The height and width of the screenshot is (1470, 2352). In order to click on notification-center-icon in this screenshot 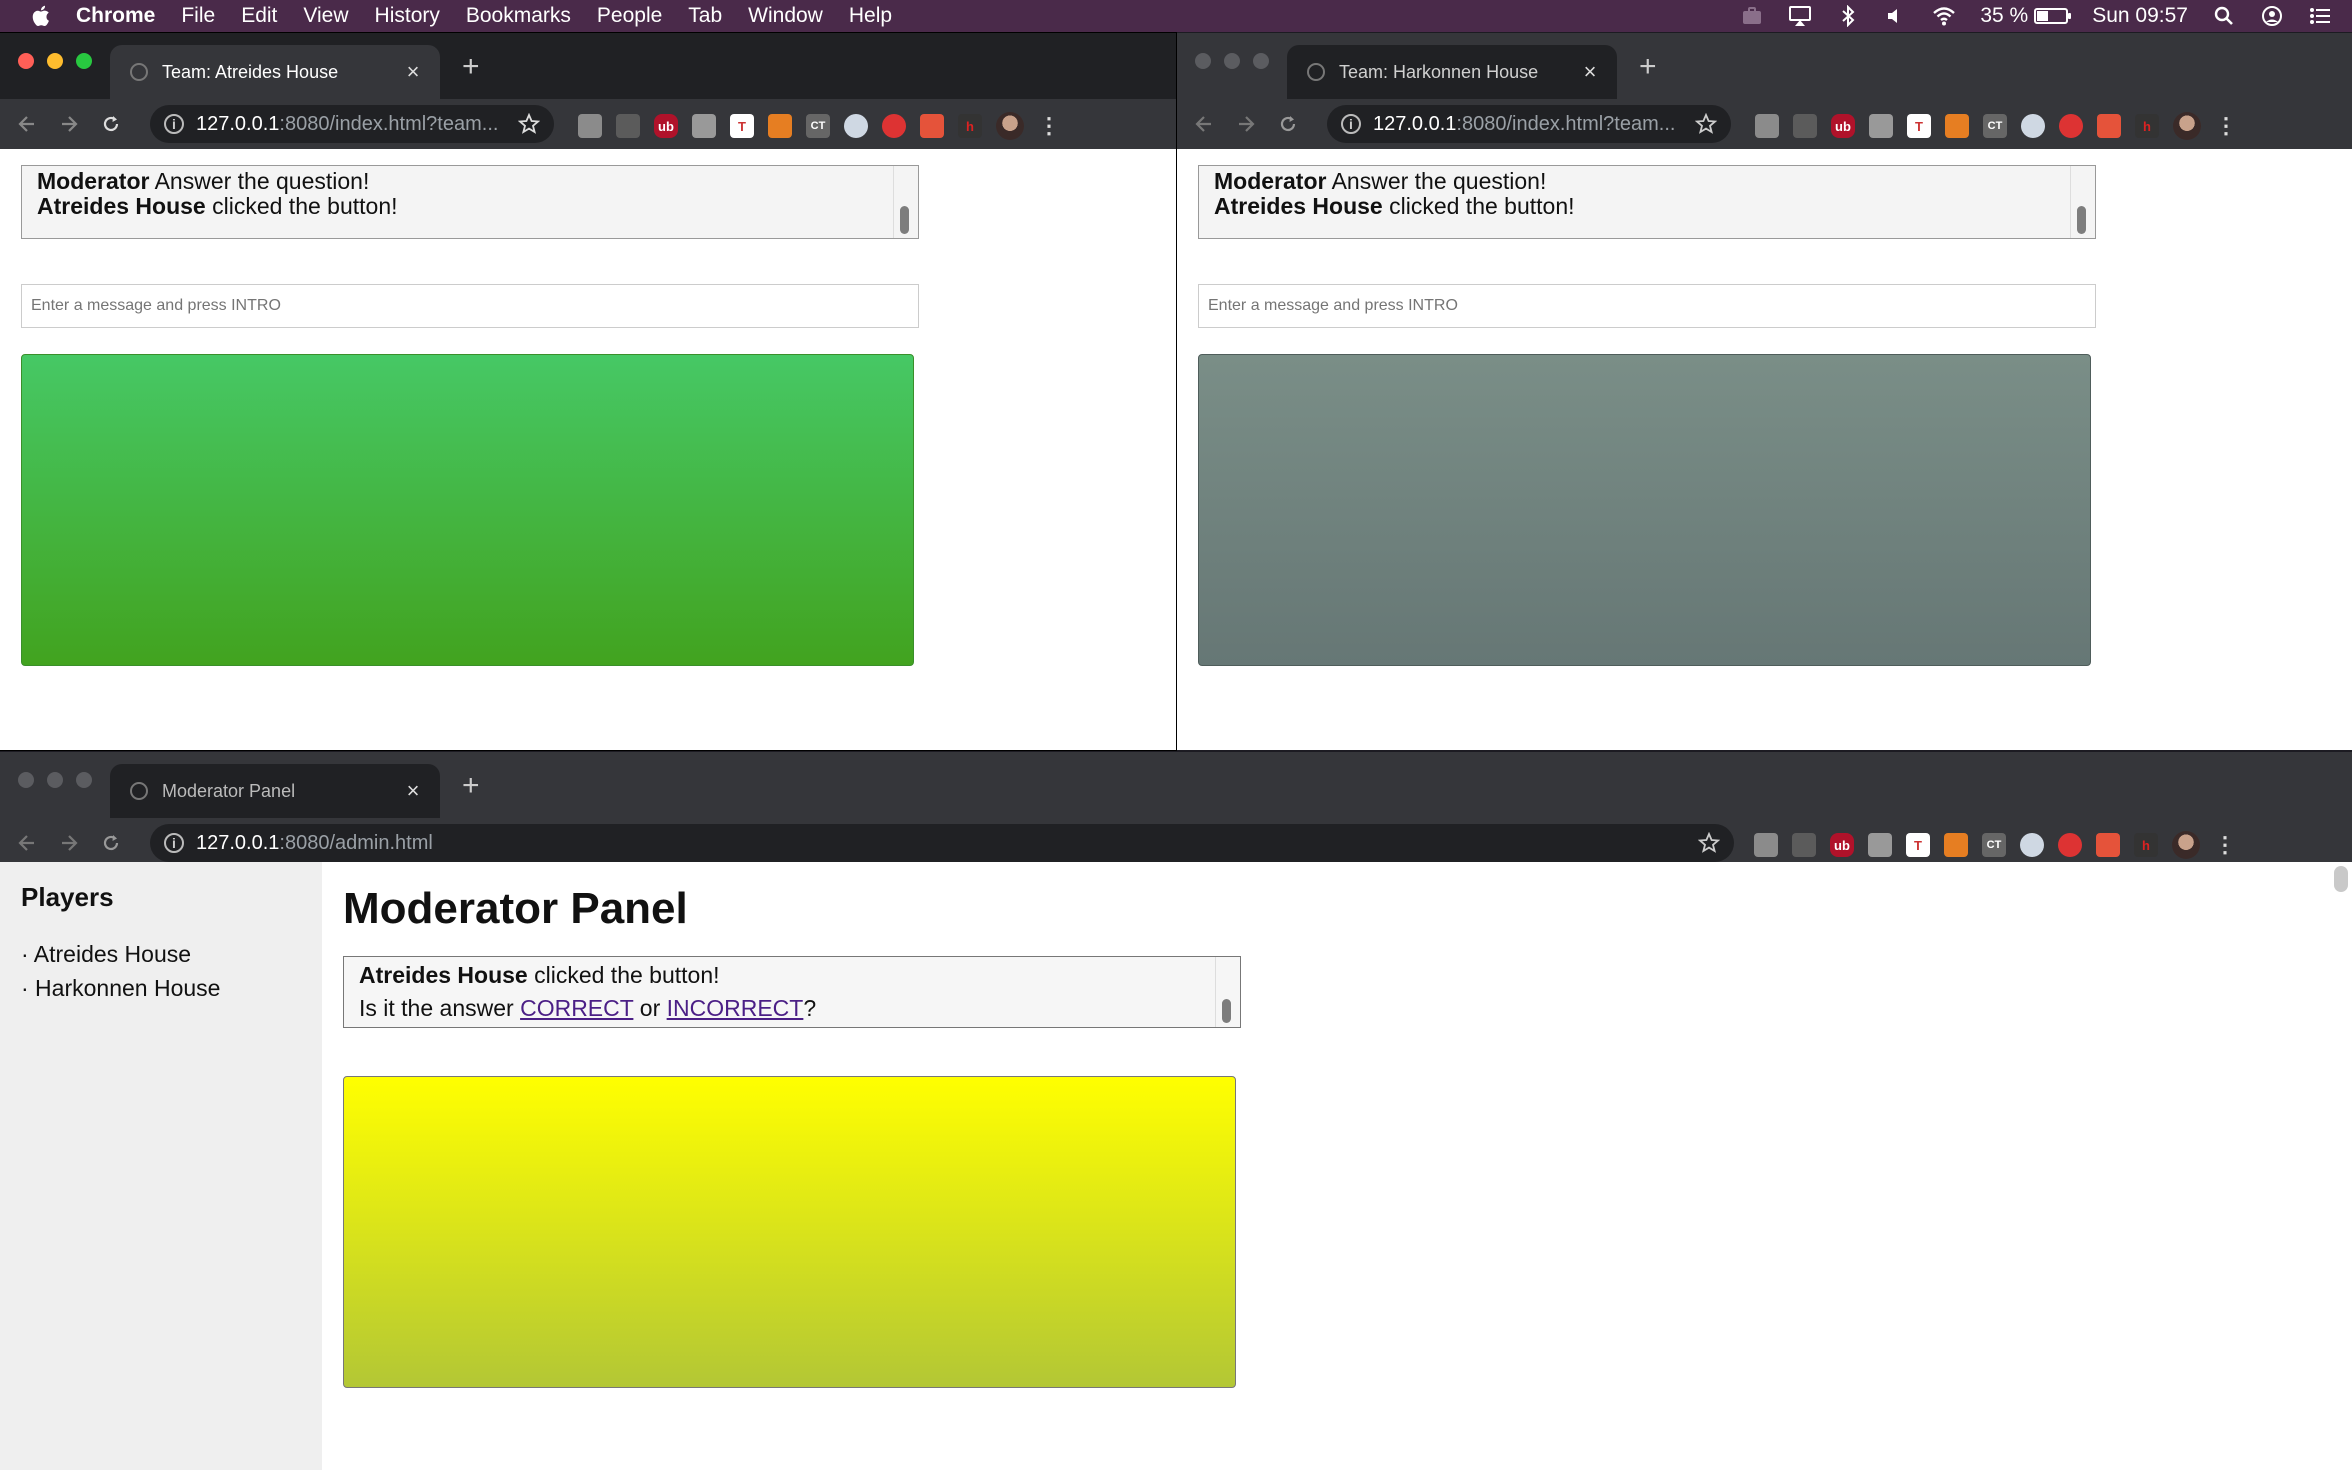, I will do `click(2320, 16)`.